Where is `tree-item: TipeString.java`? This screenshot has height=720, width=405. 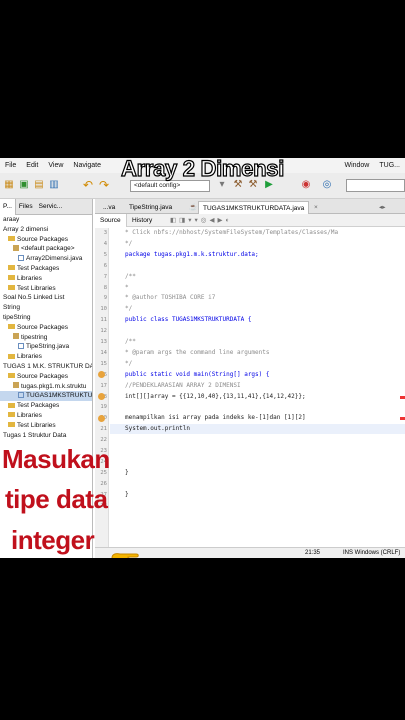
tree-item: TipeString.java is located at coordinates (46, 347).